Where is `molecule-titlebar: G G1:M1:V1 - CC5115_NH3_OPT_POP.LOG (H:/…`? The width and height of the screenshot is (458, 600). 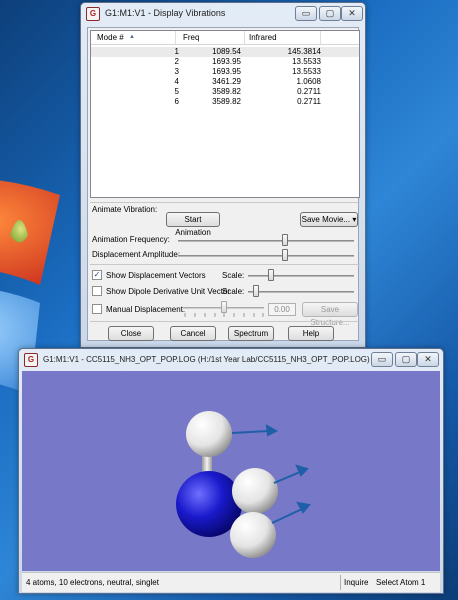
molecule-titlebar: G G1:M1:V1 - CC5115_NH3_OPT_POP.LOG (H:/… is located at coordinates (231, 360).